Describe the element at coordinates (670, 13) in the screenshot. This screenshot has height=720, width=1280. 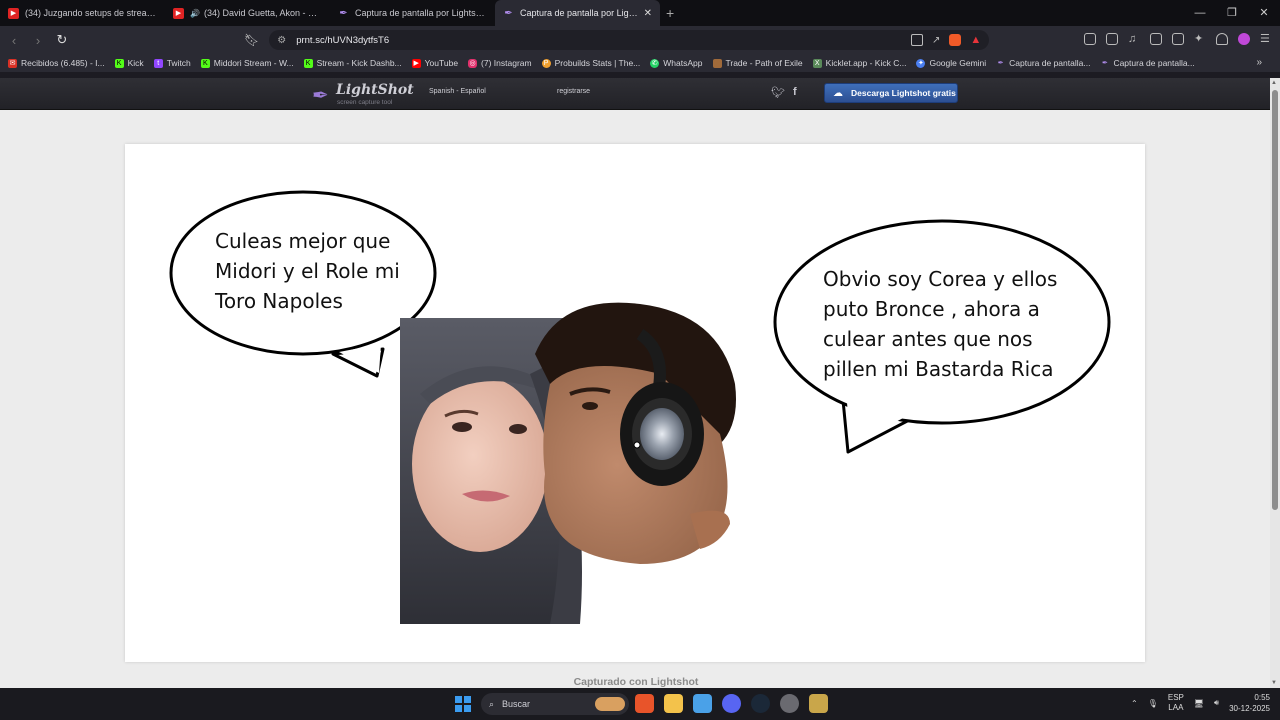
I see `new-tab-button: +` at that location.